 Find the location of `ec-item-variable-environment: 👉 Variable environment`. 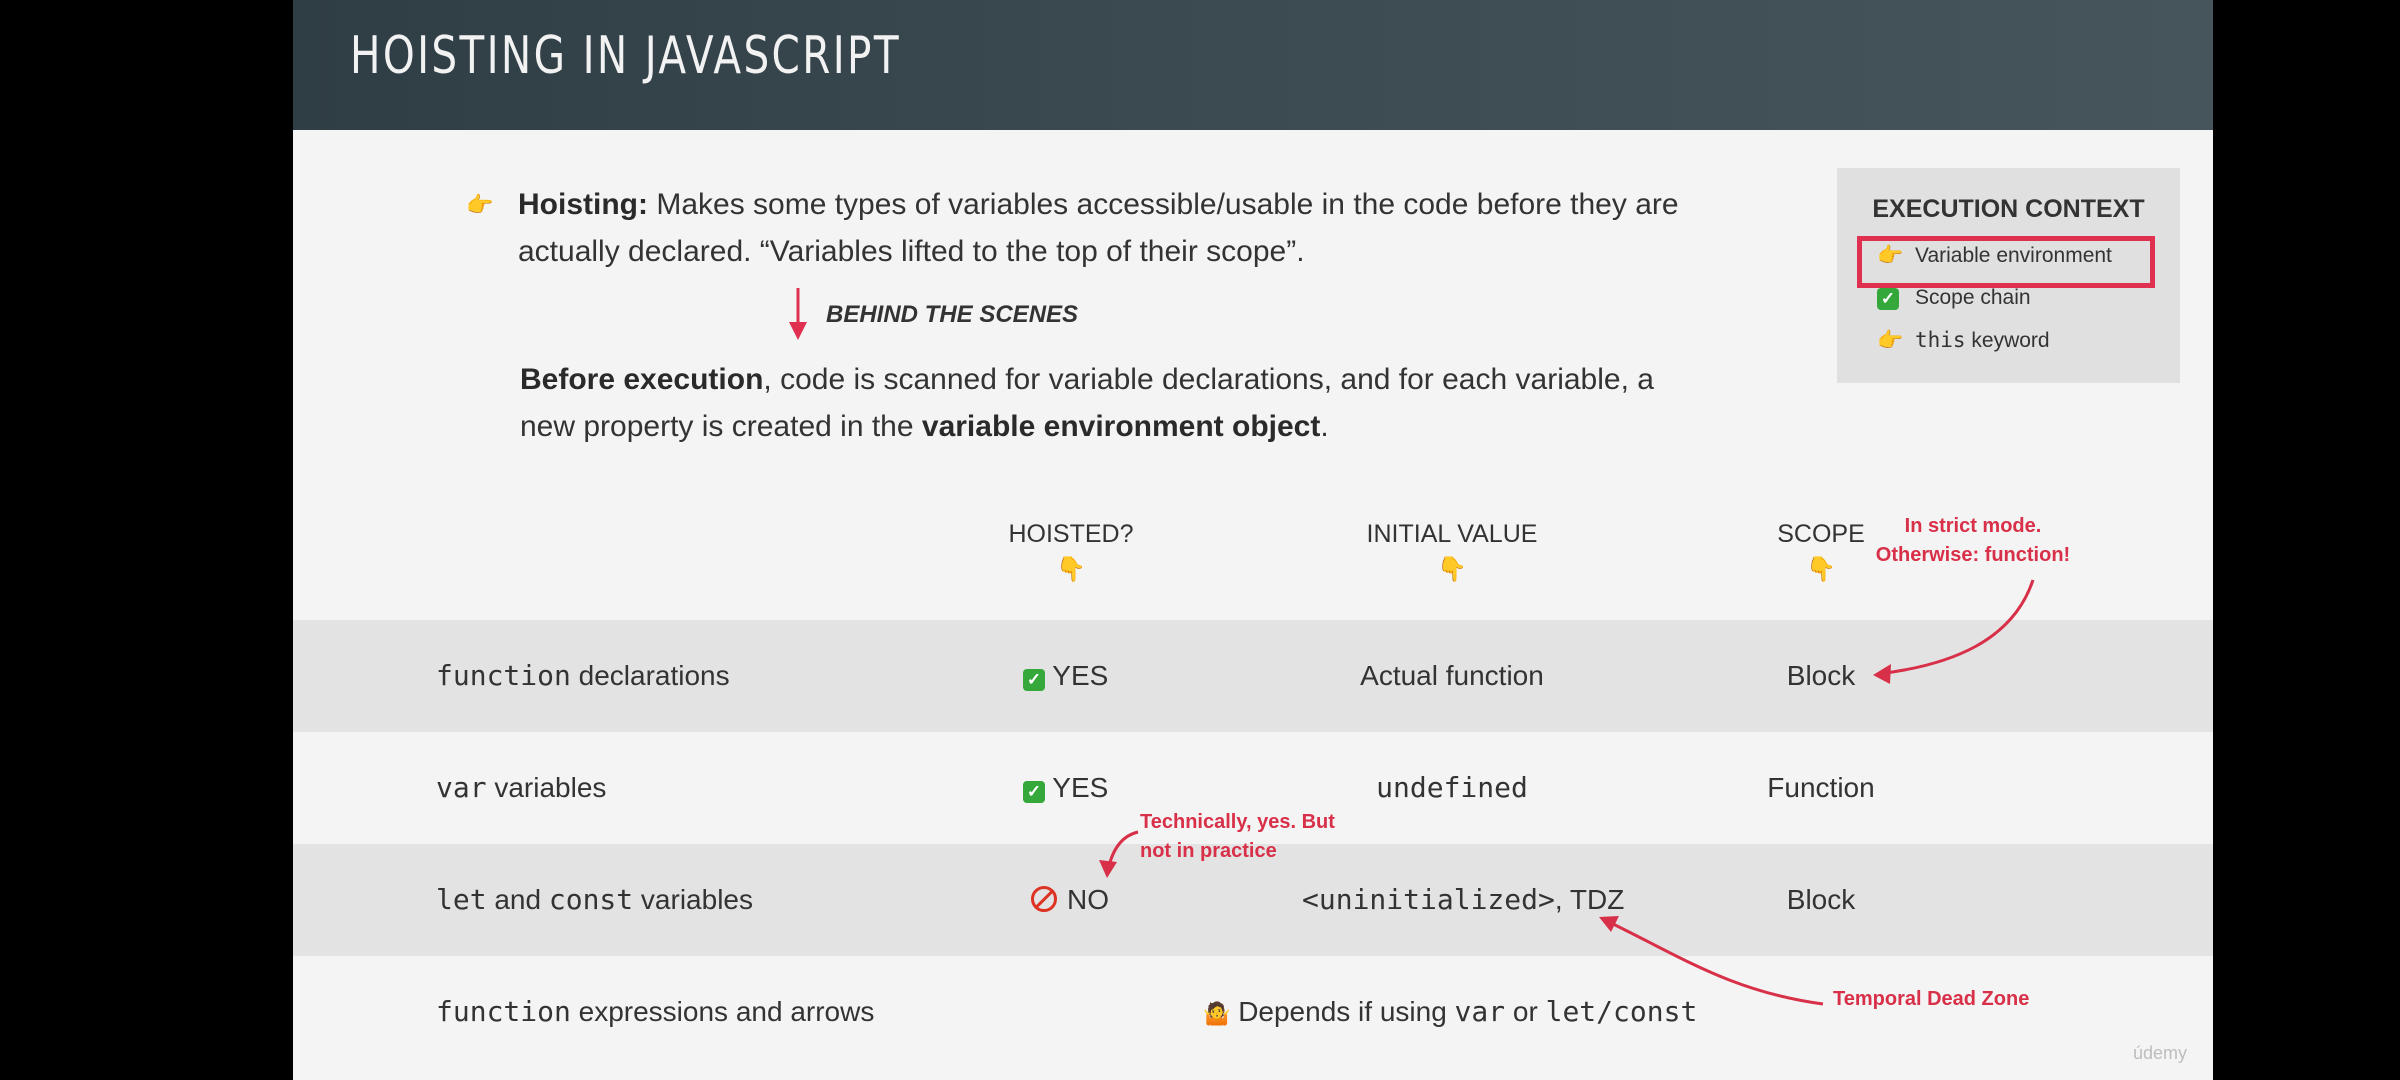

ec-item-variable-environment: 👉 Variable environment is located at coordinates (1994, 256).